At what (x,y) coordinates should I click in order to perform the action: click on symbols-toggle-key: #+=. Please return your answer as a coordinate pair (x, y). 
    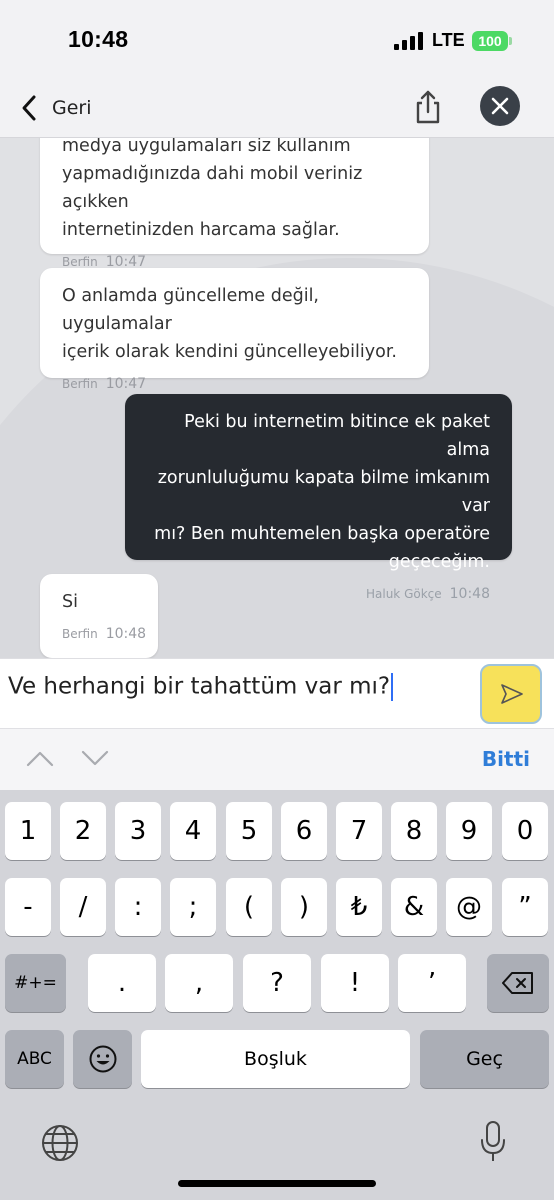
    Looking at the image, I should click on (35, 983).